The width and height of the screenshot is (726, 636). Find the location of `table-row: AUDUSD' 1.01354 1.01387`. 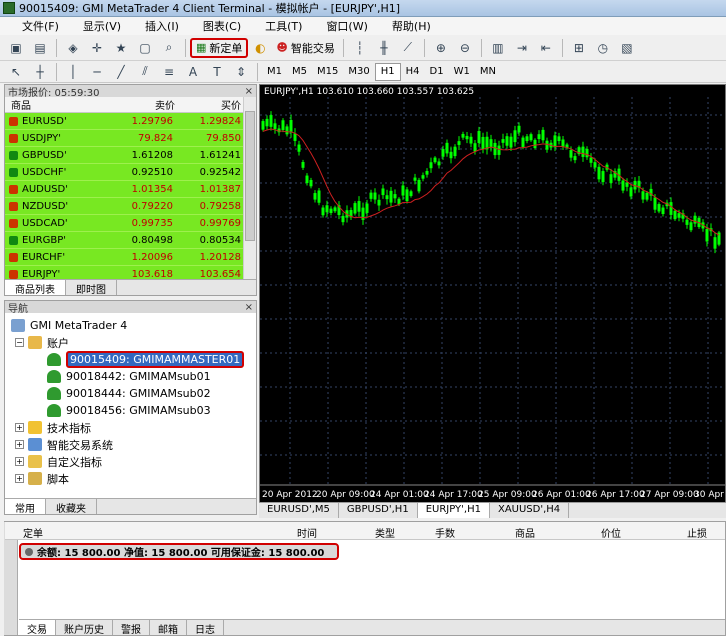

table-row: AUDUSD' 1.01354 1.01387 is located at coordinates (130, 189).